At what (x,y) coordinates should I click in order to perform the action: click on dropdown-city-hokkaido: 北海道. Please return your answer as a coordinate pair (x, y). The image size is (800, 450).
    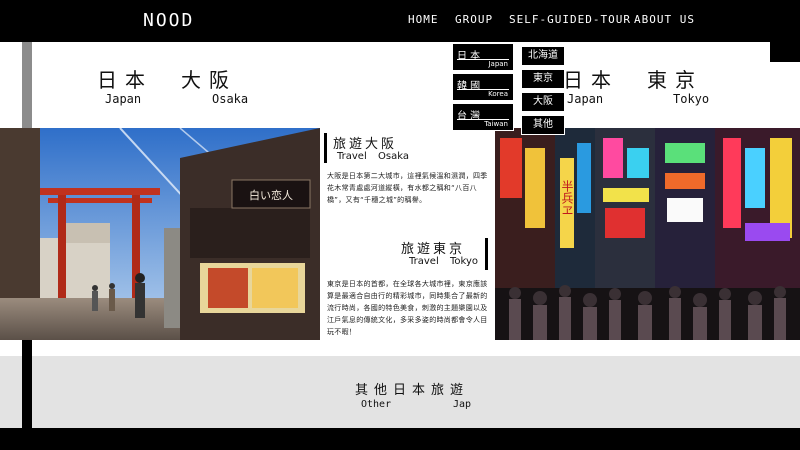
    Looking at the image, I should click on (543, 56).